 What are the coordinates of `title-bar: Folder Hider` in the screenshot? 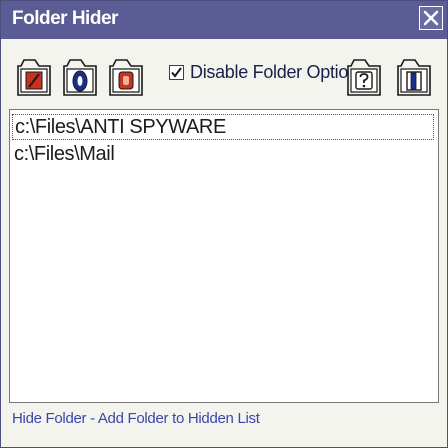 It's located at (224, 20).